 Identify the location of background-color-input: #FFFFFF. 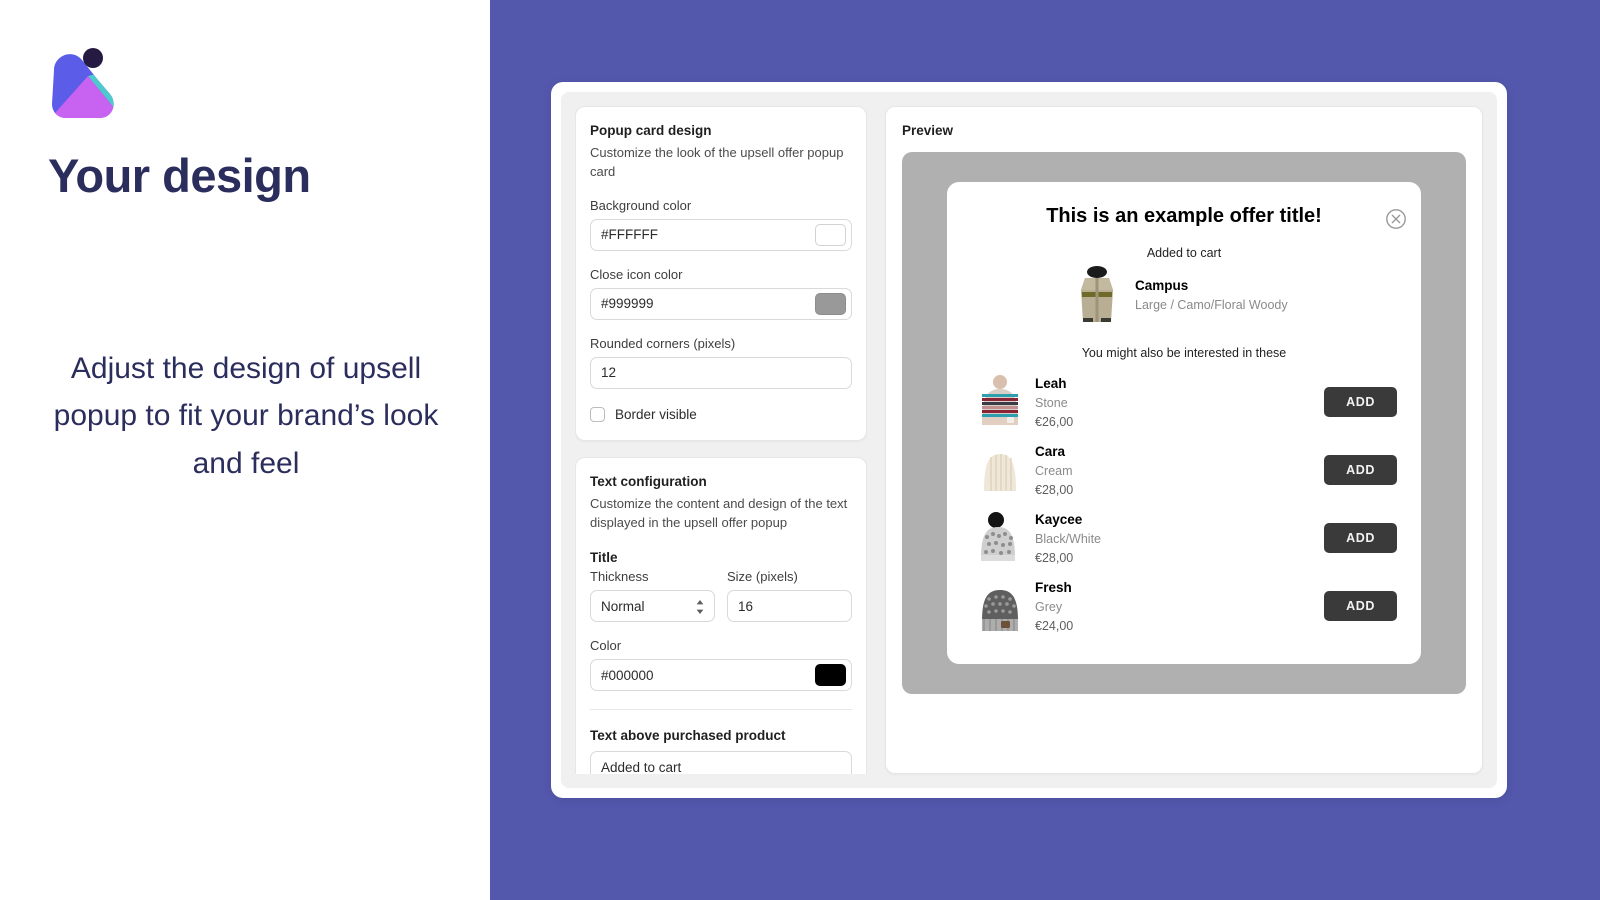
(721, 234).